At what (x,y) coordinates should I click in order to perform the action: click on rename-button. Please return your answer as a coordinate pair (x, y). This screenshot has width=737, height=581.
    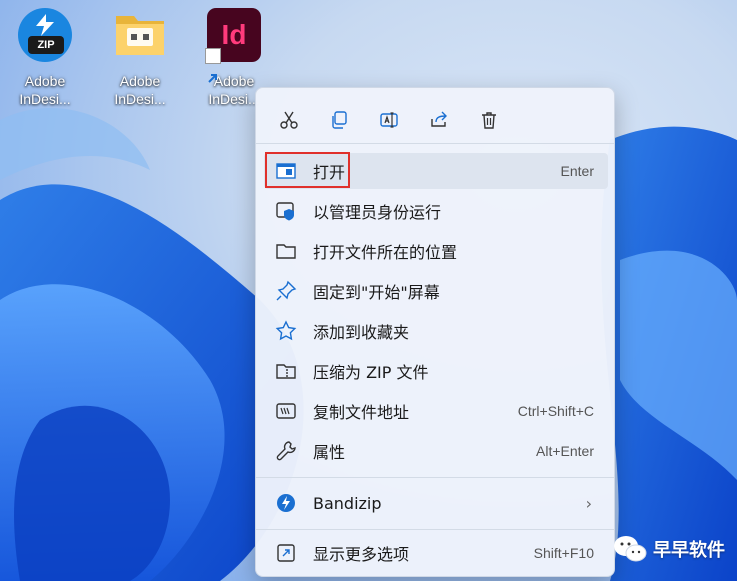
    Looking at the image, I should click on (389, 120).